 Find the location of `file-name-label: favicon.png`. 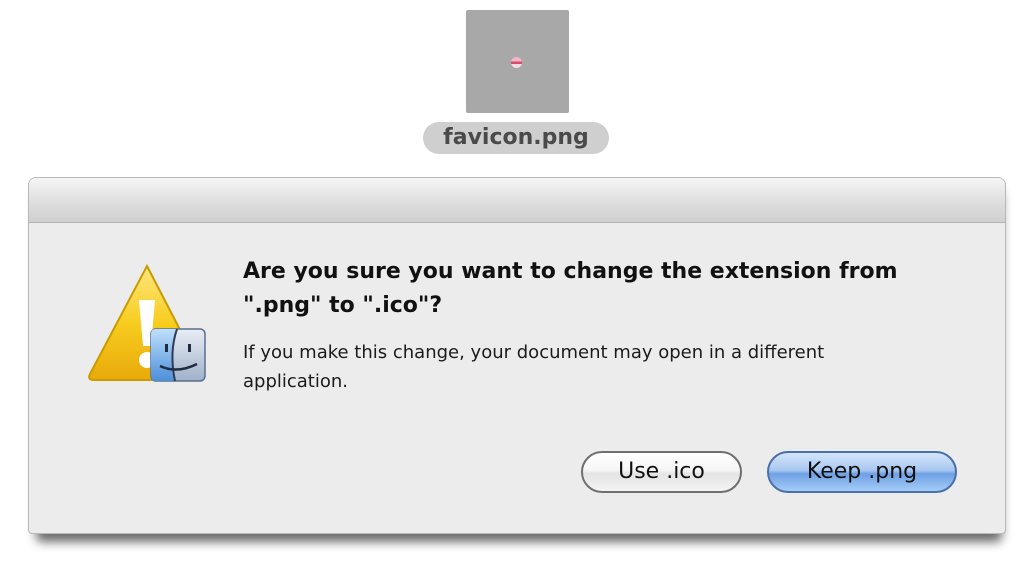

file-name-label: favicon.png is located at coordinates (516, 138).